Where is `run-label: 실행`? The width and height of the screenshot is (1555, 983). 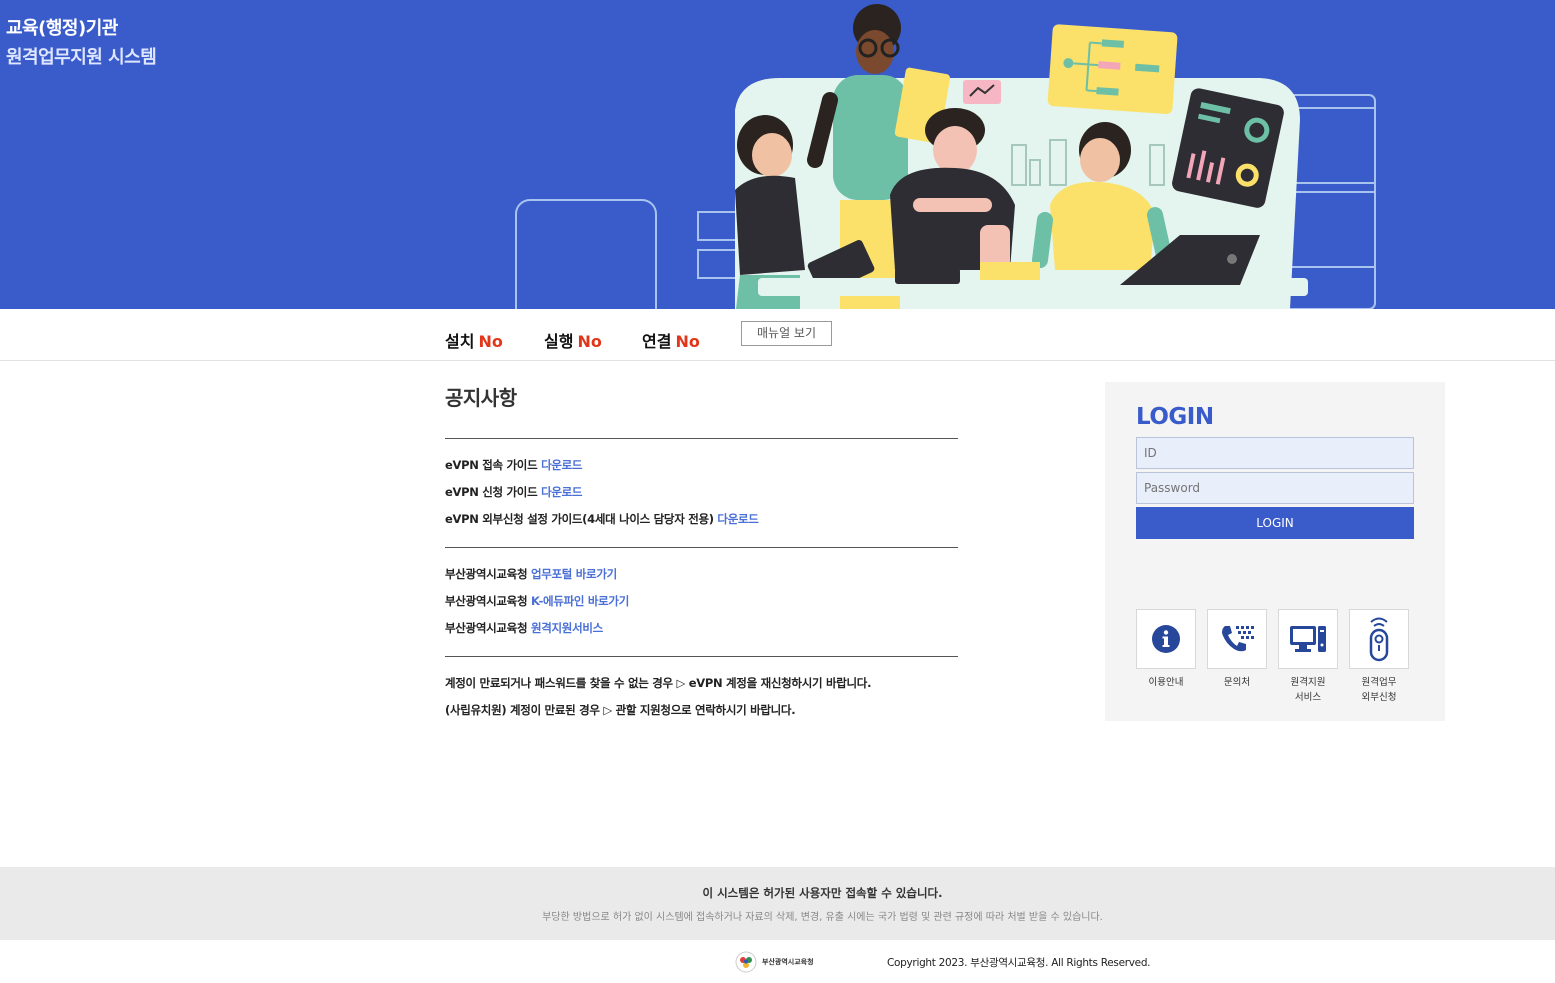 run-label: 실행 is located at coordinates (559, 341).